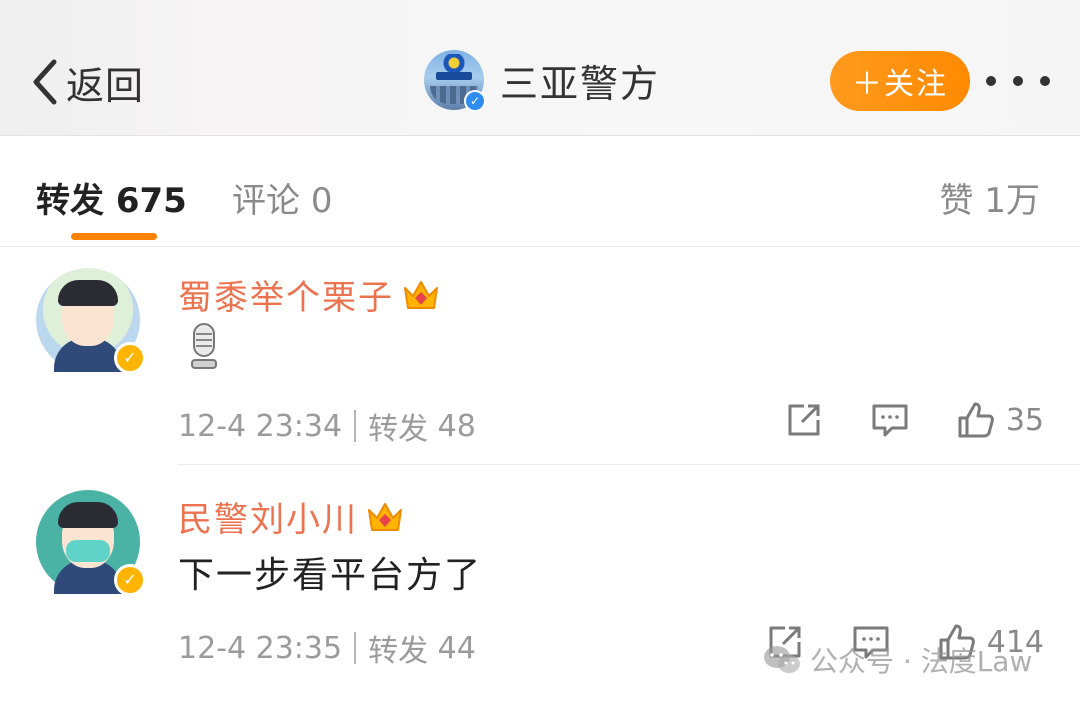  What do you see at coordinates (456, 648) in the screenshot?
I see `repost-count: 44` at bounding box center [456, 648].